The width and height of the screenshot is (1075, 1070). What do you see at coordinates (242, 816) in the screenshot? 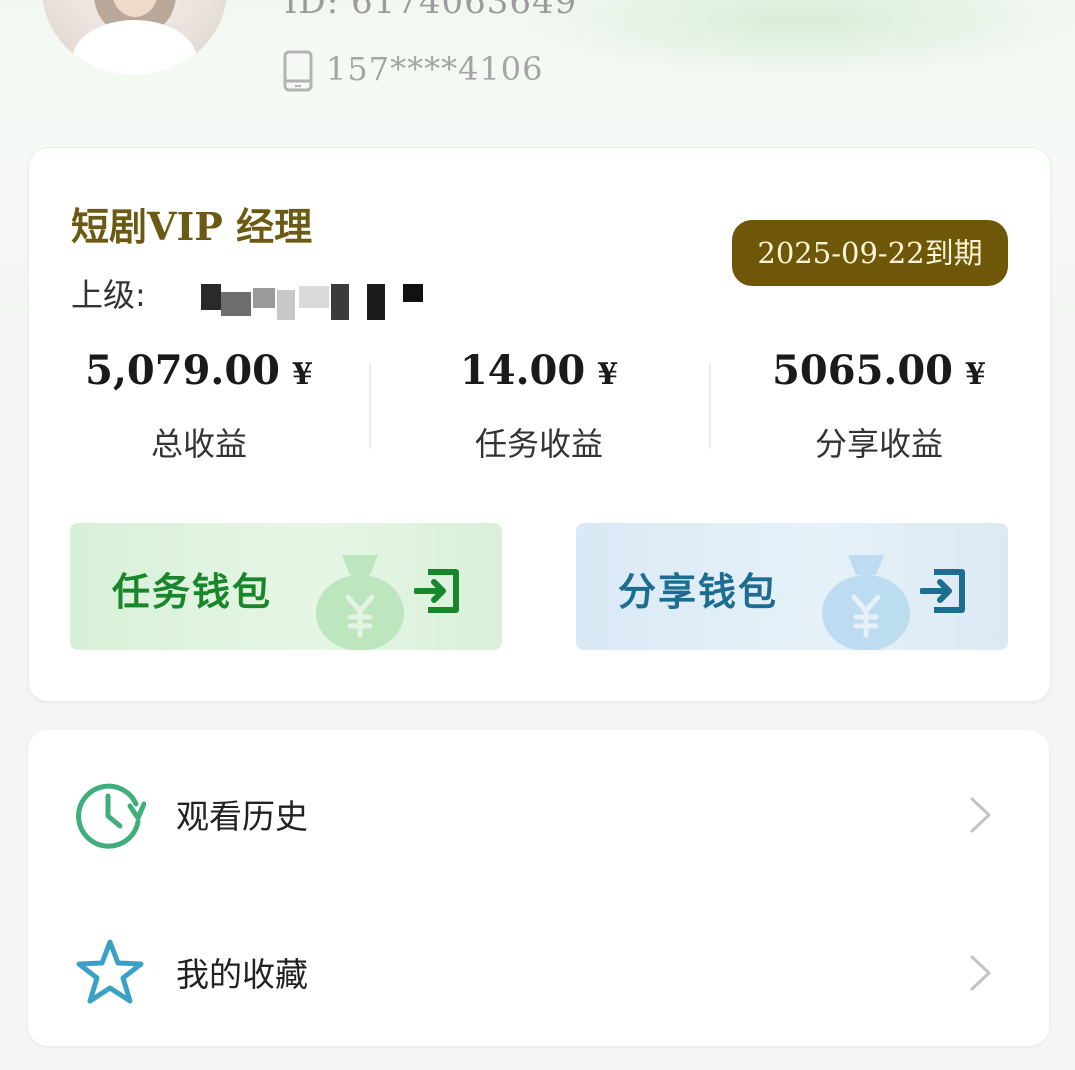
I see `menu-item-label: 观看历史` at bounding box center [242, 816].